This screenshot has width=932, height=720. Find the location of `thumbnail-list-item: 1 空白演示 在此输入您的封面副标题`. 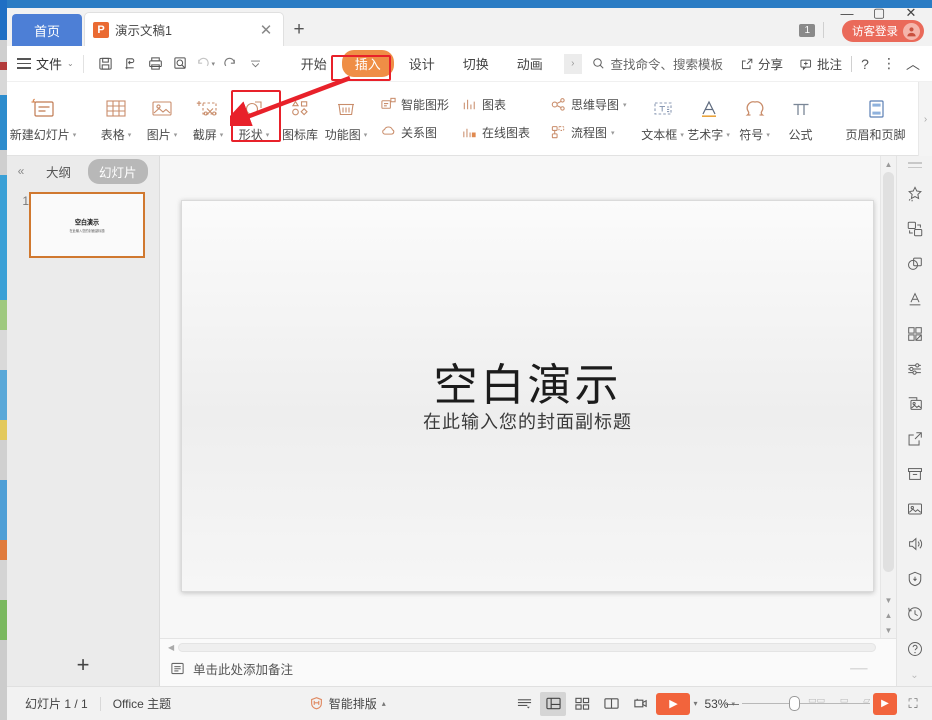

thumbnail-list-item: 1 空白演示 在此输入您的封面副标题 is located at coordinates (83, 222).